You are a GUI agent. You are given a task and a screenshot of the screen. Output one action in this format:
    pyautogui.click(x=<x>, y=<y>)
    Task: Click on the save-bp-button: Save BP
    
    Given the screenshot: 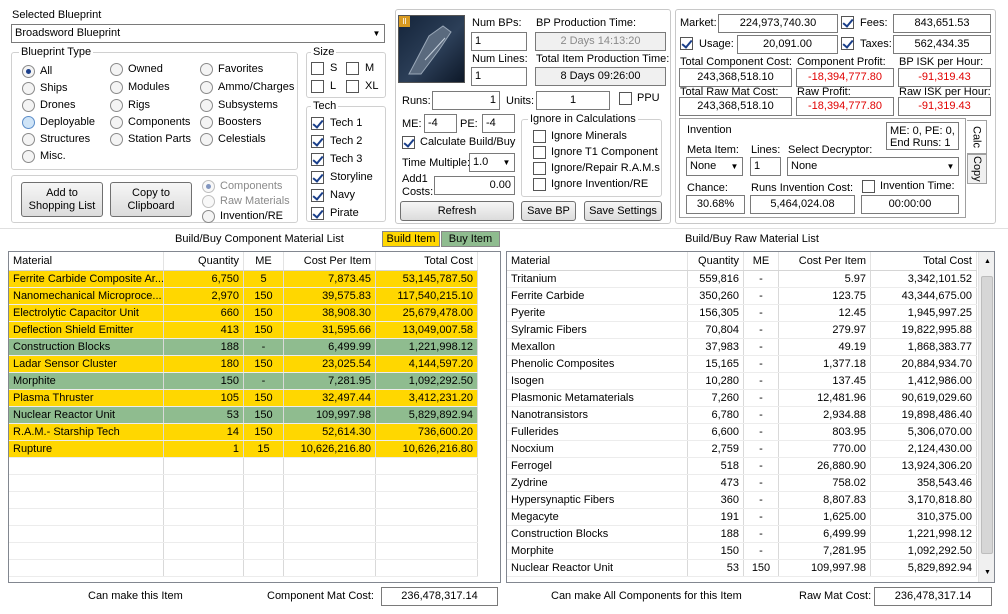 What is the action you would take?
    pyautogui.click(x=548, y=211)
    